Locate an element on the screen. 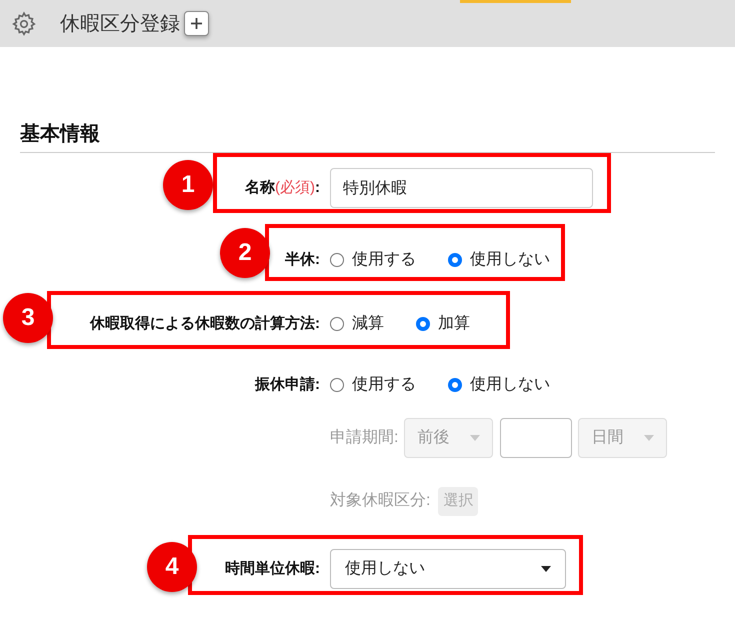  plus-icon is located at coordinates (196, 23).